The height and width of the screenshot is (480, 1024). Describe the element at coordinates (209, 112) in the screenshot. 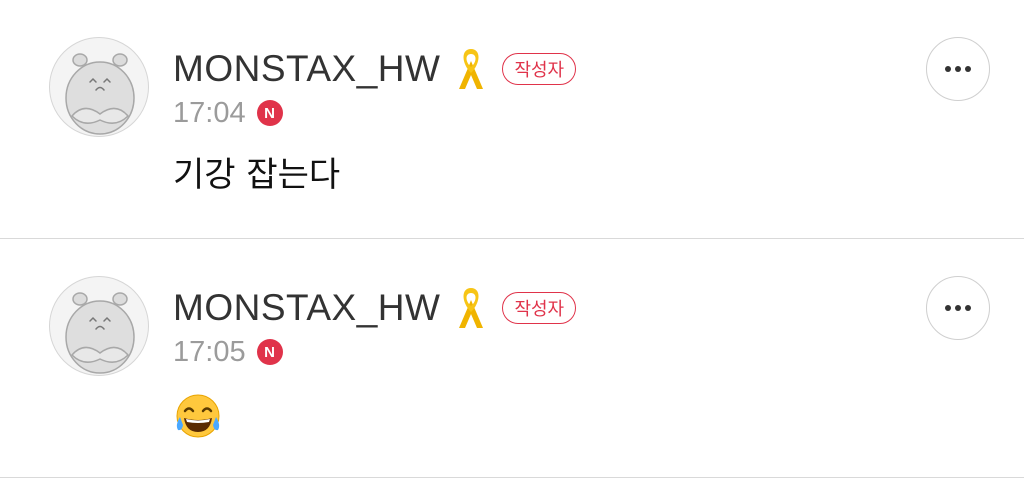

I see `comment-time: 17:04` at that location.